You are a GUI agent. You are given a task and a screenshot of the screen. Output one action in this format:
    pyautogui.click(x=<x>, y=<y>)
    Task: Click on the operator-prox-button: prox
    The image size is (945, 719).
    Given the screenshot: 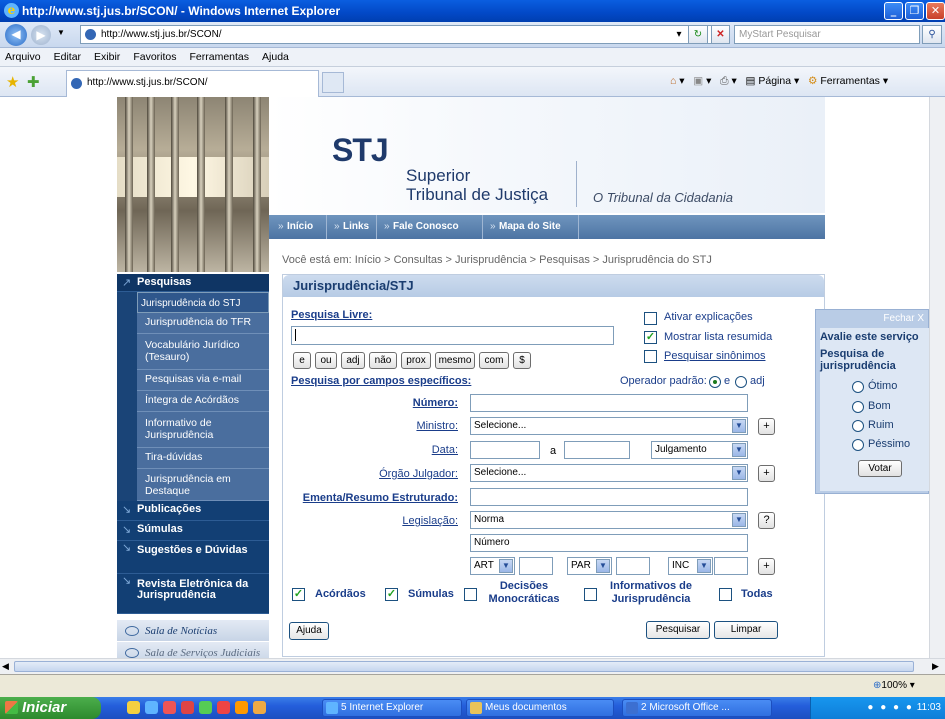 What is the action you would take?
    pyautogui.click(x=416, y=360)
    